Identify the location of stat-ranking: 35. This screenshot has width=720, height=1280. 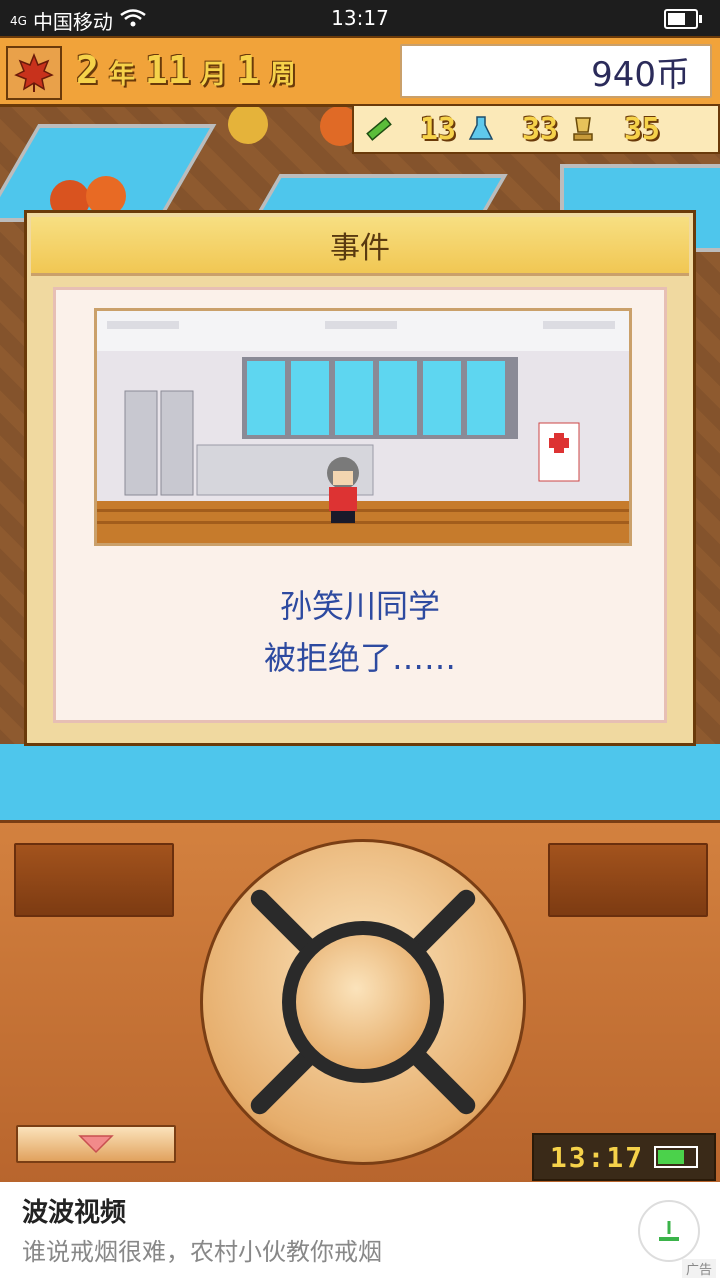
(614, 129).